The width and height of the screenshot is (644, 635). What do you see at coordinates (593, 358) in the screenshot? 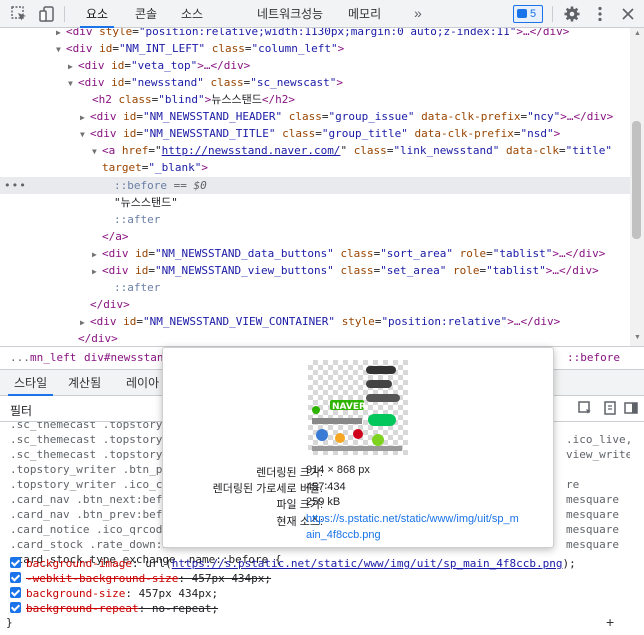
I see `breadcrumb-item-current: ::before` at bounding box center [593, 358].